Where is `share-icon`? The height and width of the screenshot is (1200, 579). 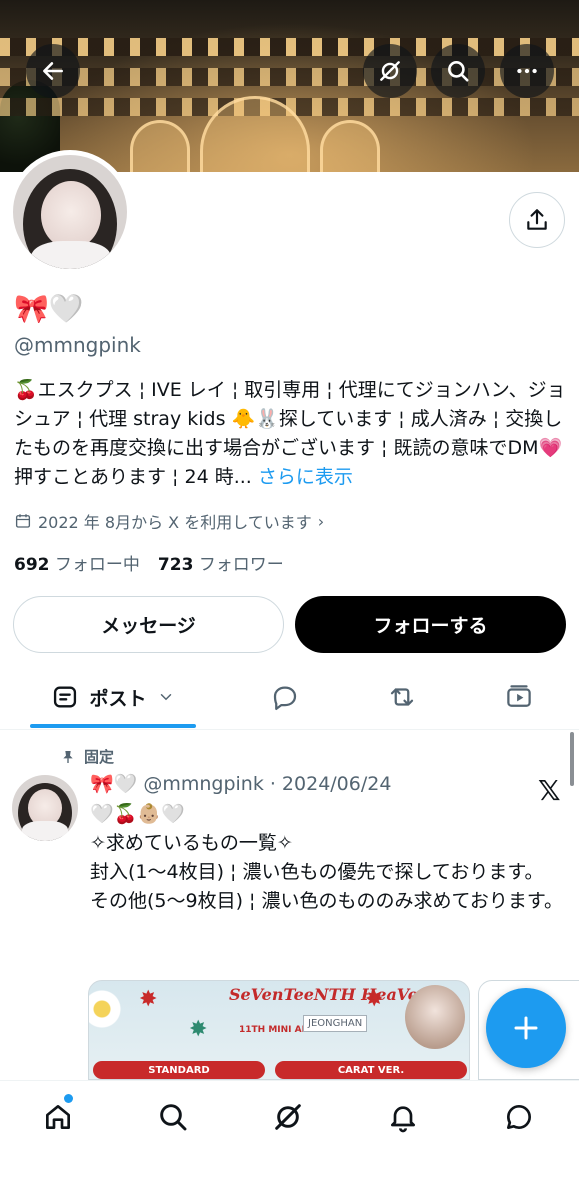 share-icon is located at coordinates (537, 219).